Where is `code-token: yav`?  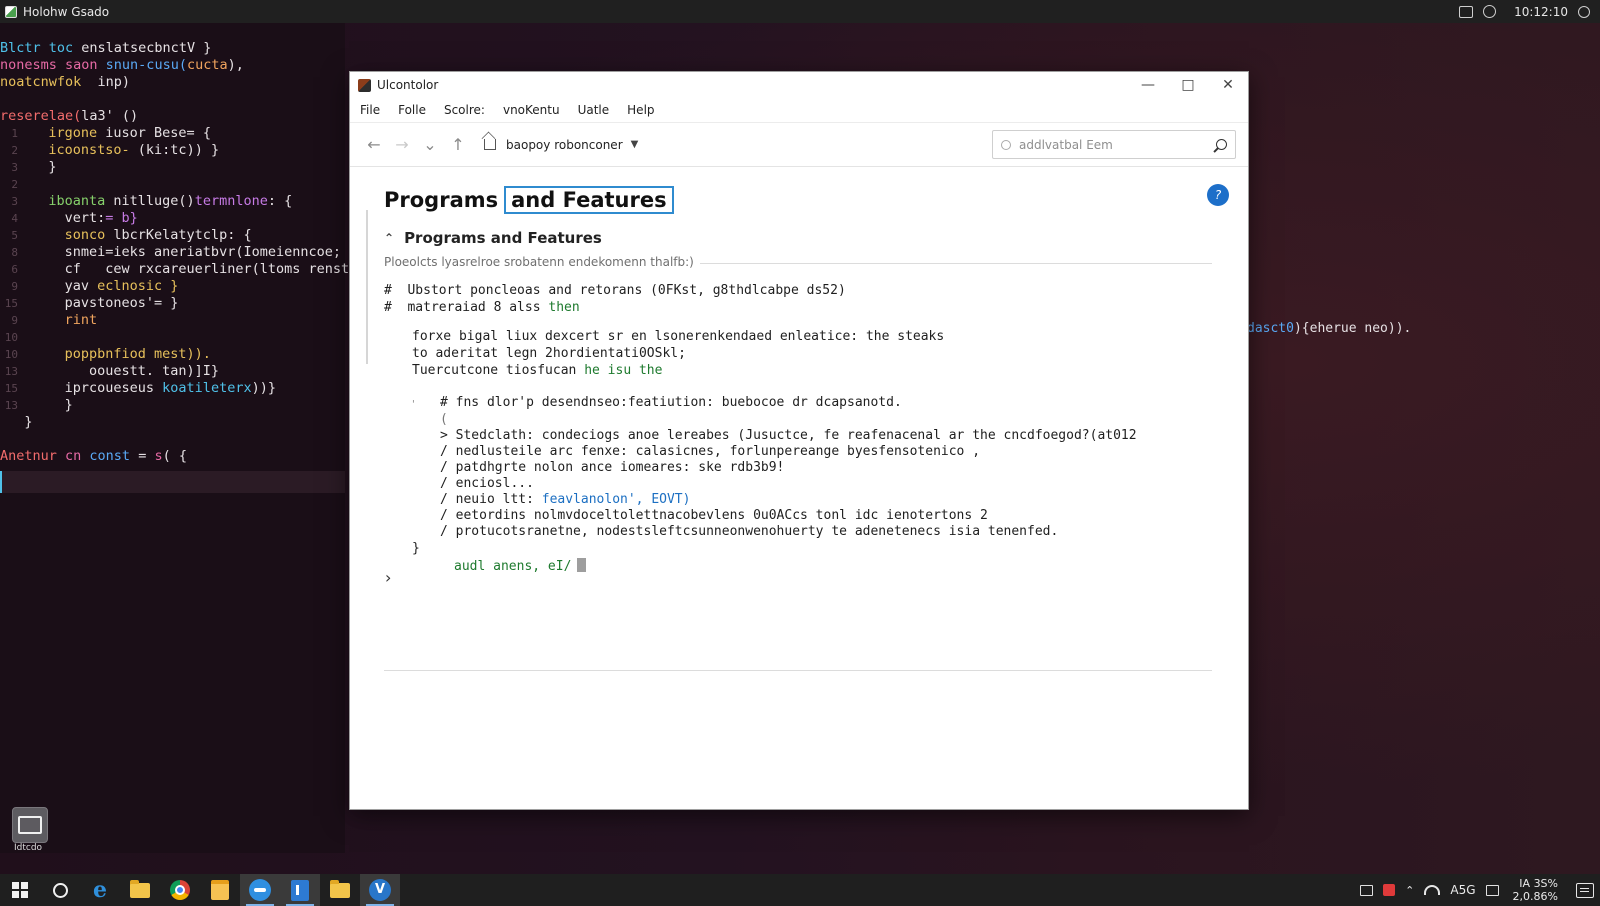
code-token: yav is located at coordinates (61, 286).